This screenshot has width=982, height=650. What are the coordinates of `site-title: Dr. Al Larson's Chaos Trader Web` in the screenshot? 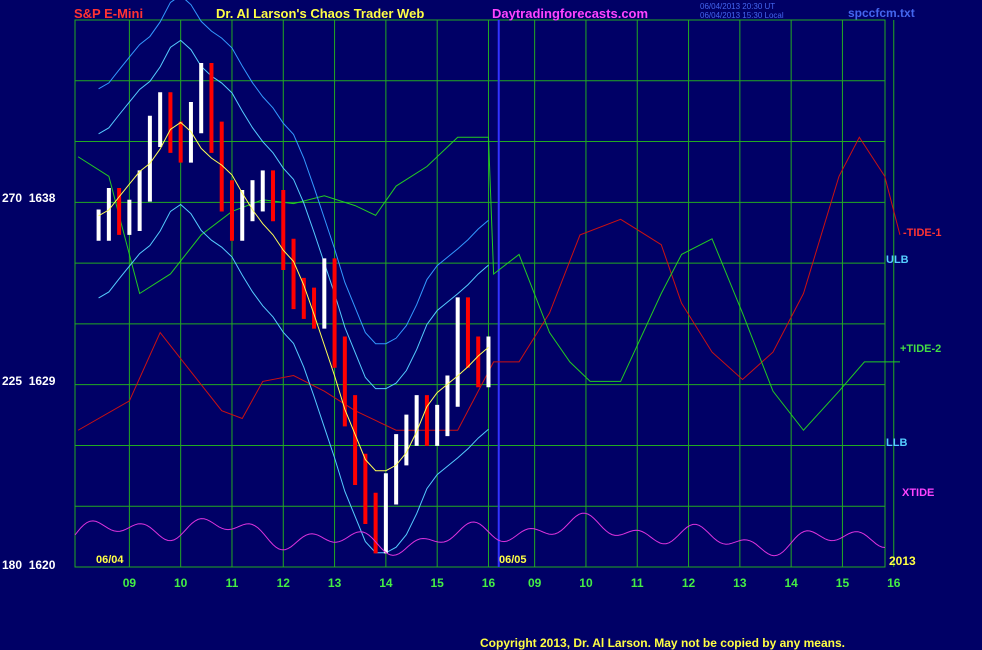 It's located at (320, 13).